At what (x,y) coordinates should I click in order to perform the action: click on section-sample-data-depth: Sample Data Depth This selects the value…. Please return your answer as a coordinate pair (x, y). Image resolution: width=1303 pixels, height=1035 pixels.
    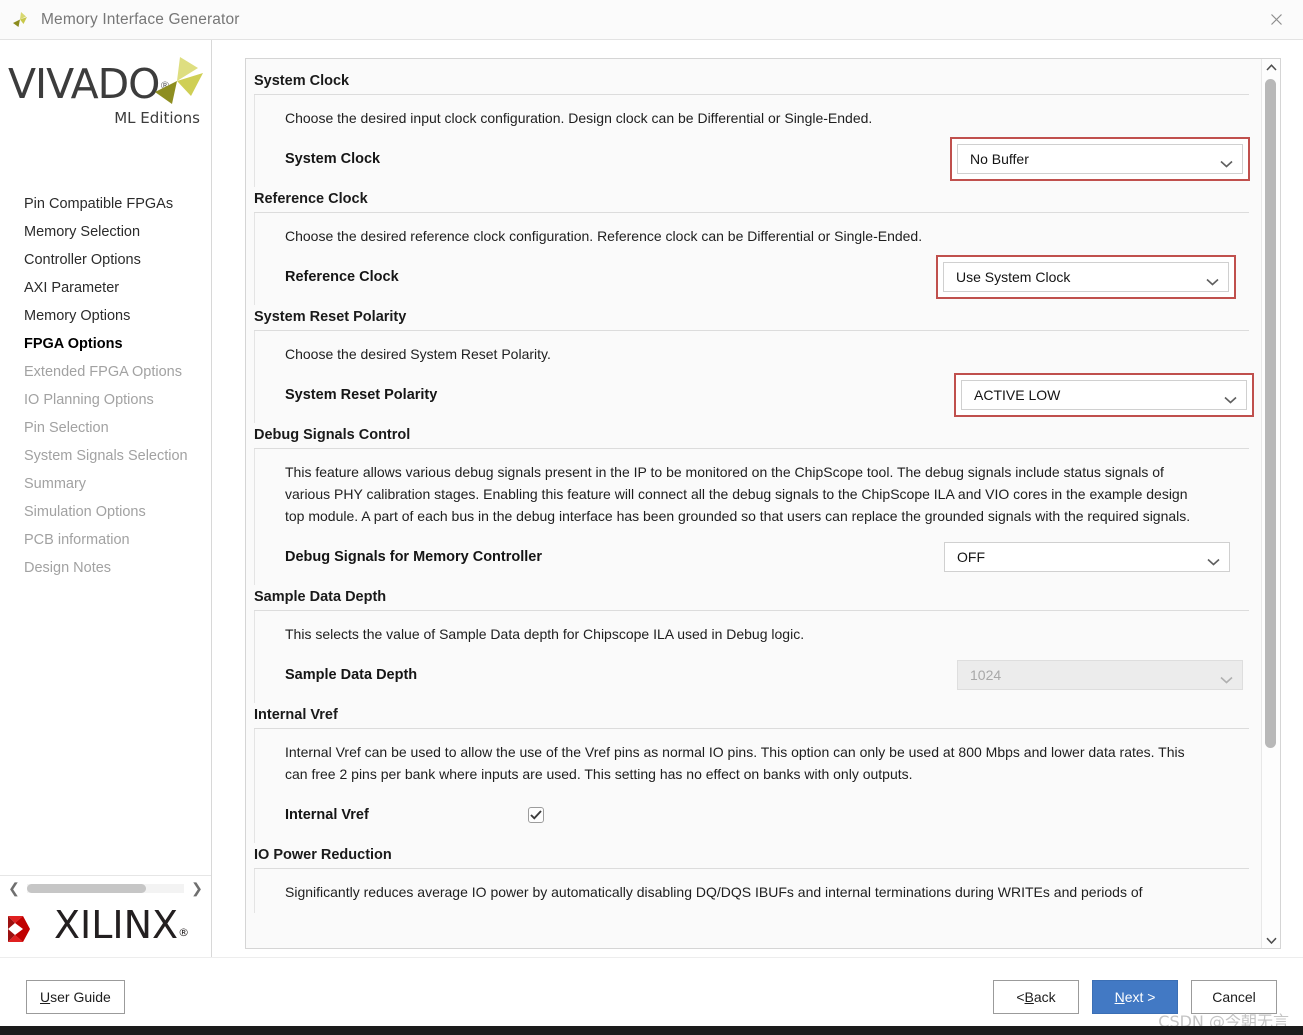
    Looking at the image, I should click on (751, 644).